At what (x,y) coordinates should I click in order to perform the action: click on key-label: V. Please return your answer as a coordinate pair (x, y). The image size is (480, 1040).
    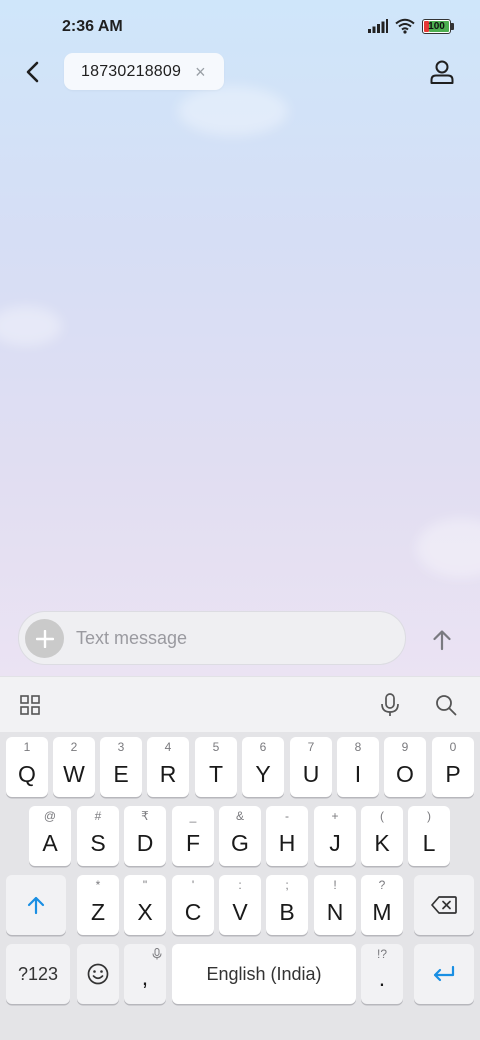
    Looking at the image, I should click on (240, 911).